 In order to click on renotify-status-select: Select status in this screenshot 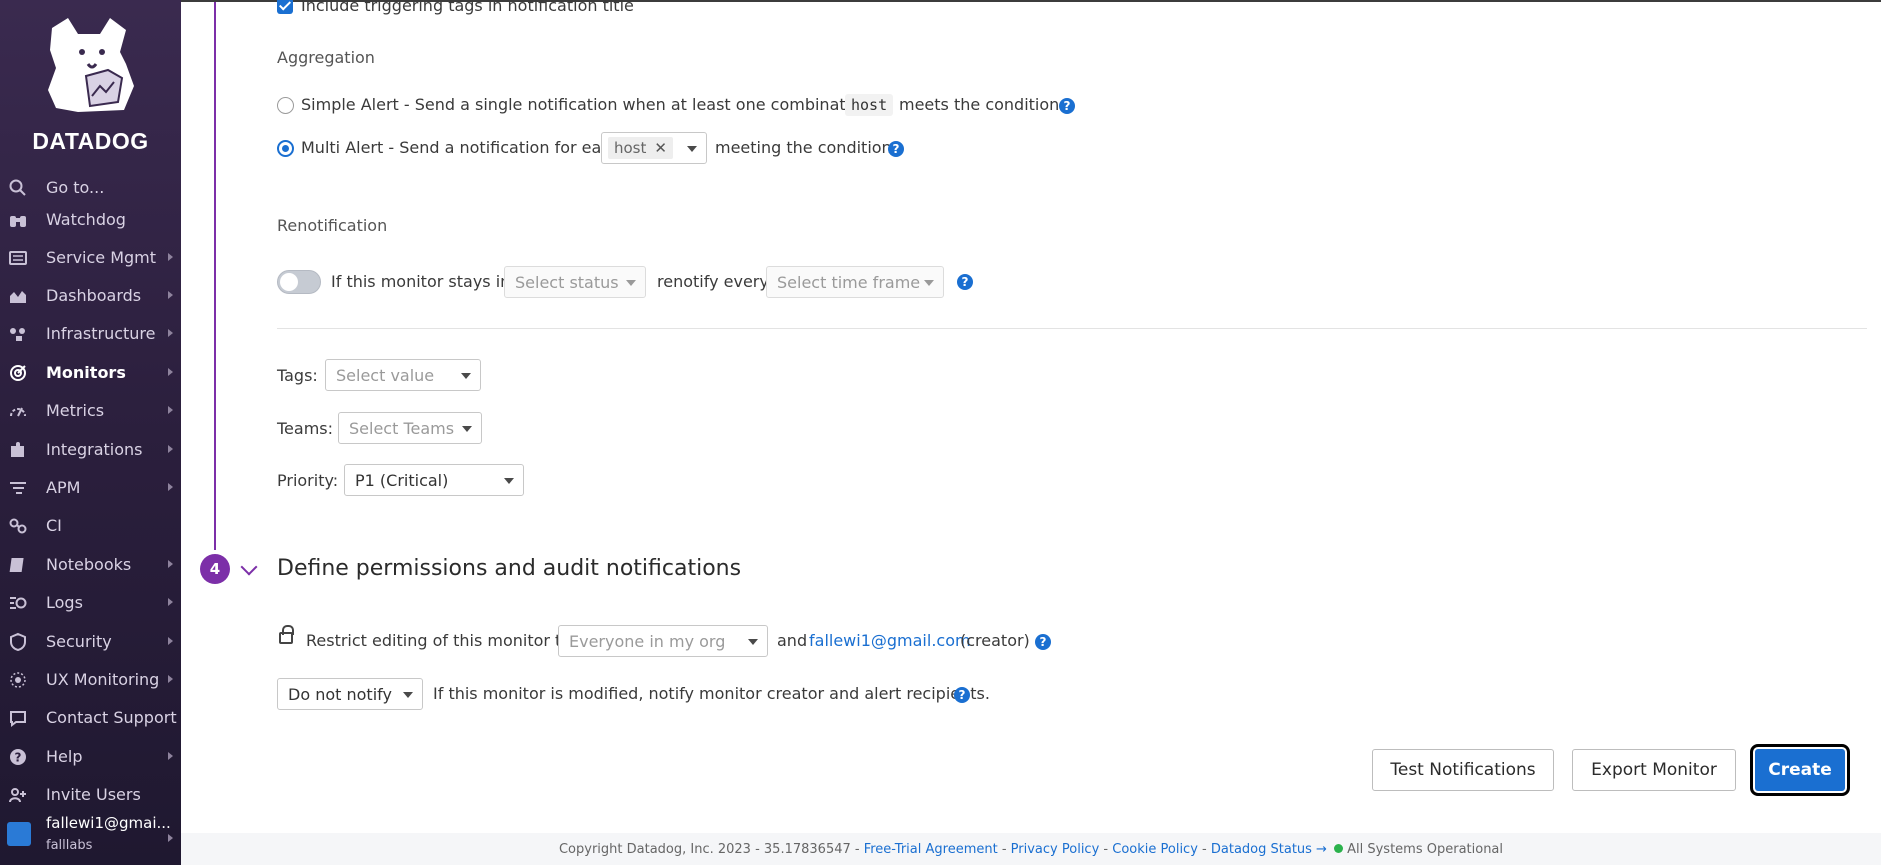, I will do `click(575, 282)`.